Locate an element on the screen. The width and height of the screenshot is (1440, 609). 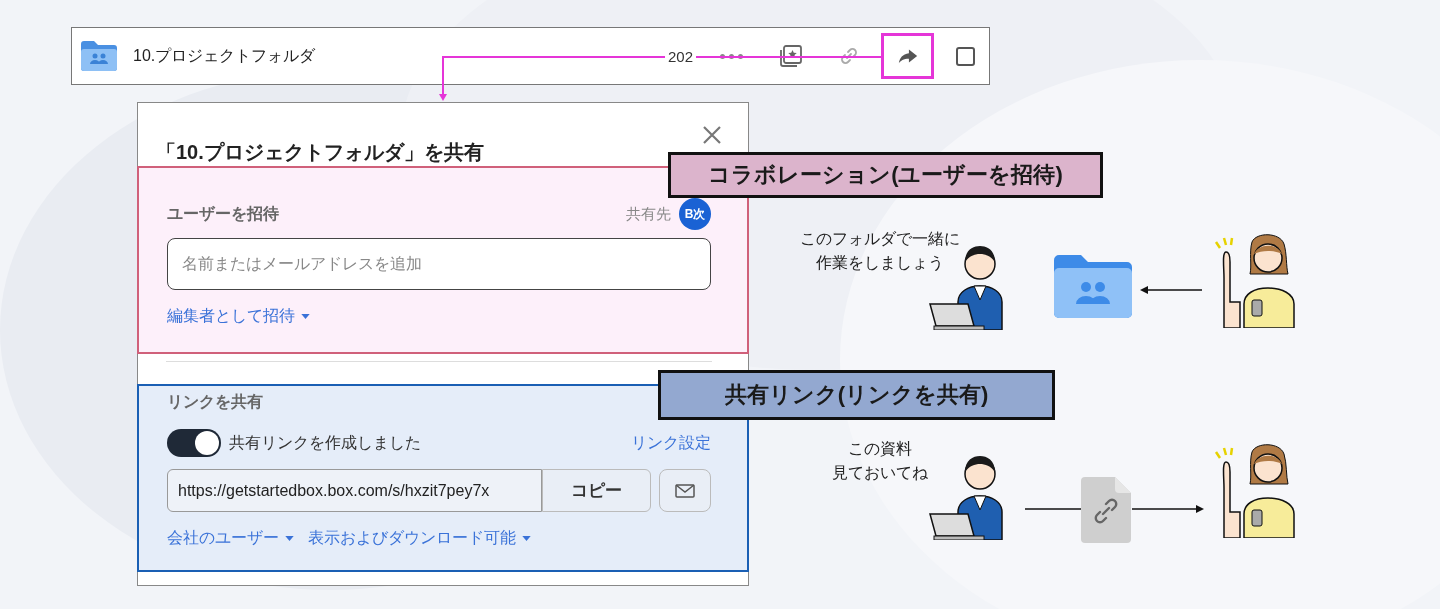
link-file-icon is located at coordinates (1106, 510).